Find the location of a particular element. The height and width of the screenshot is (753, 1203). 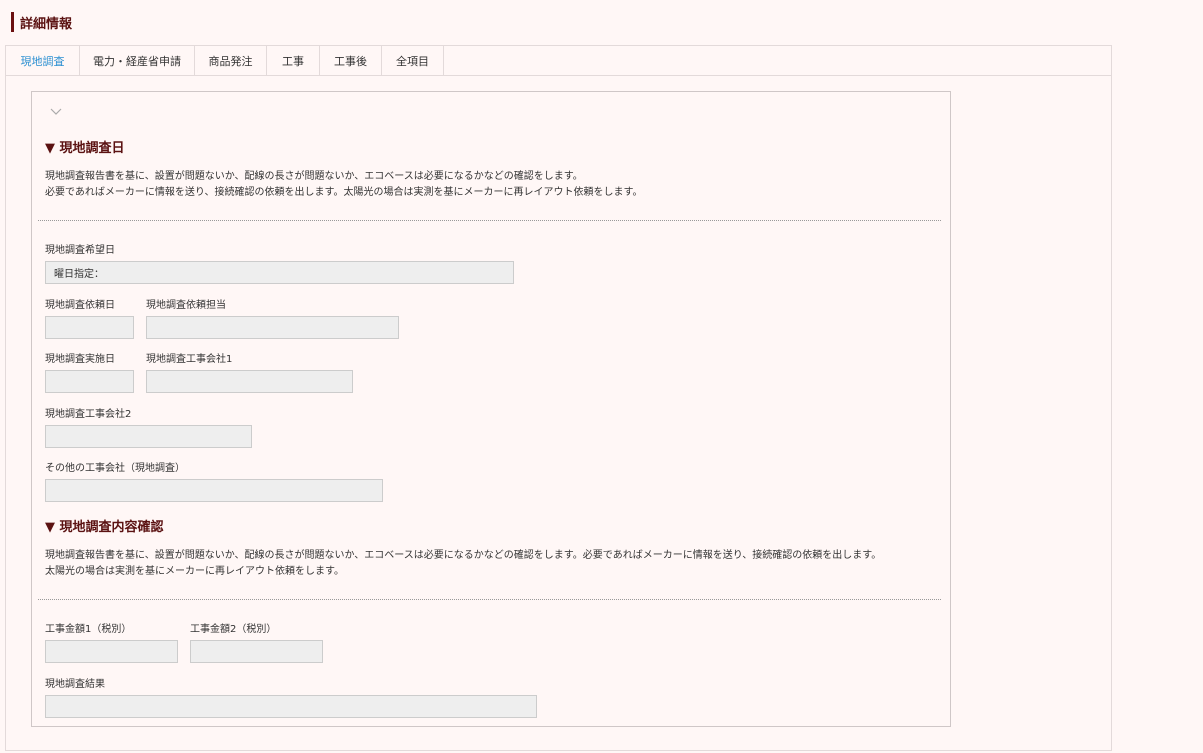

tab-all-items: 全項目 is located at coordinates (413, 60).